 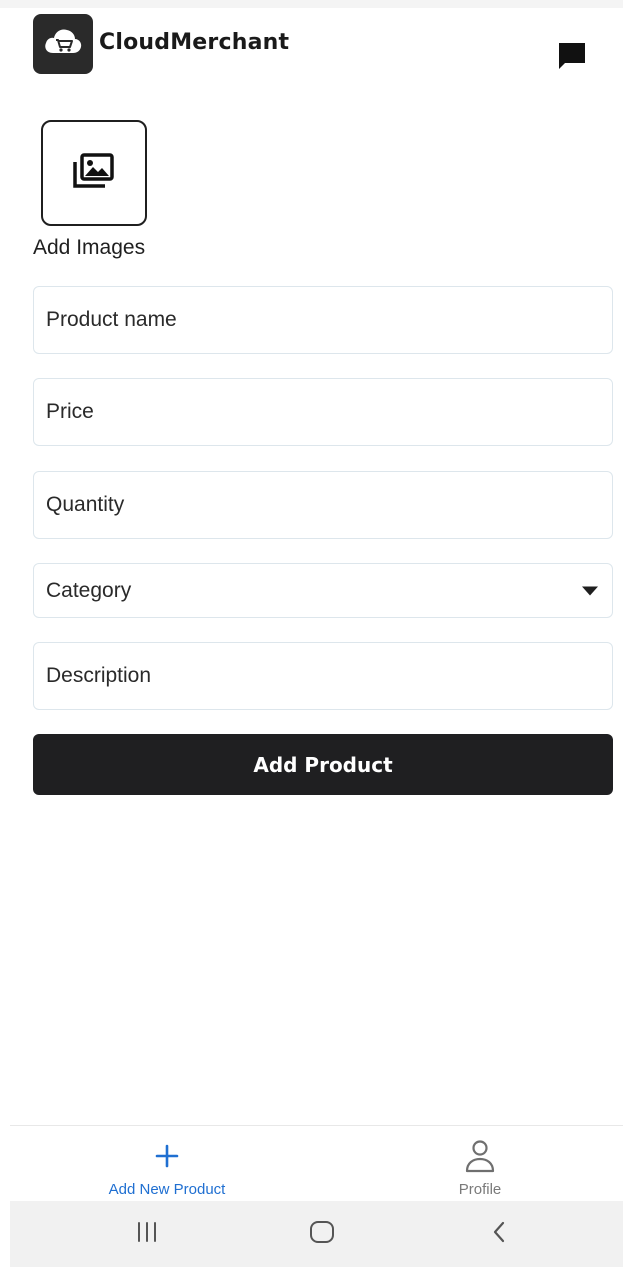 I want to click on app-header: CloudMerchant, so click(x=311, y=44).